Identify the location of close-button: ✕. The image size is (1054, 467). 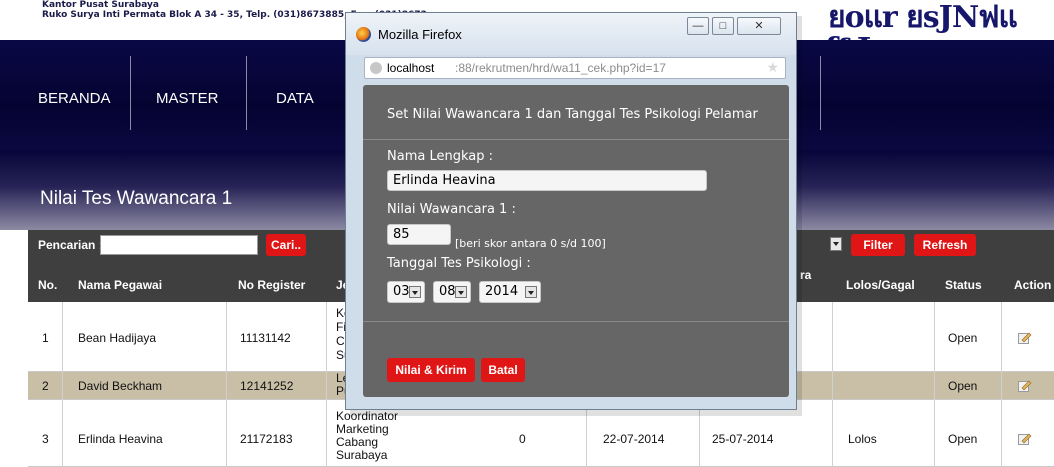
(759, 26).